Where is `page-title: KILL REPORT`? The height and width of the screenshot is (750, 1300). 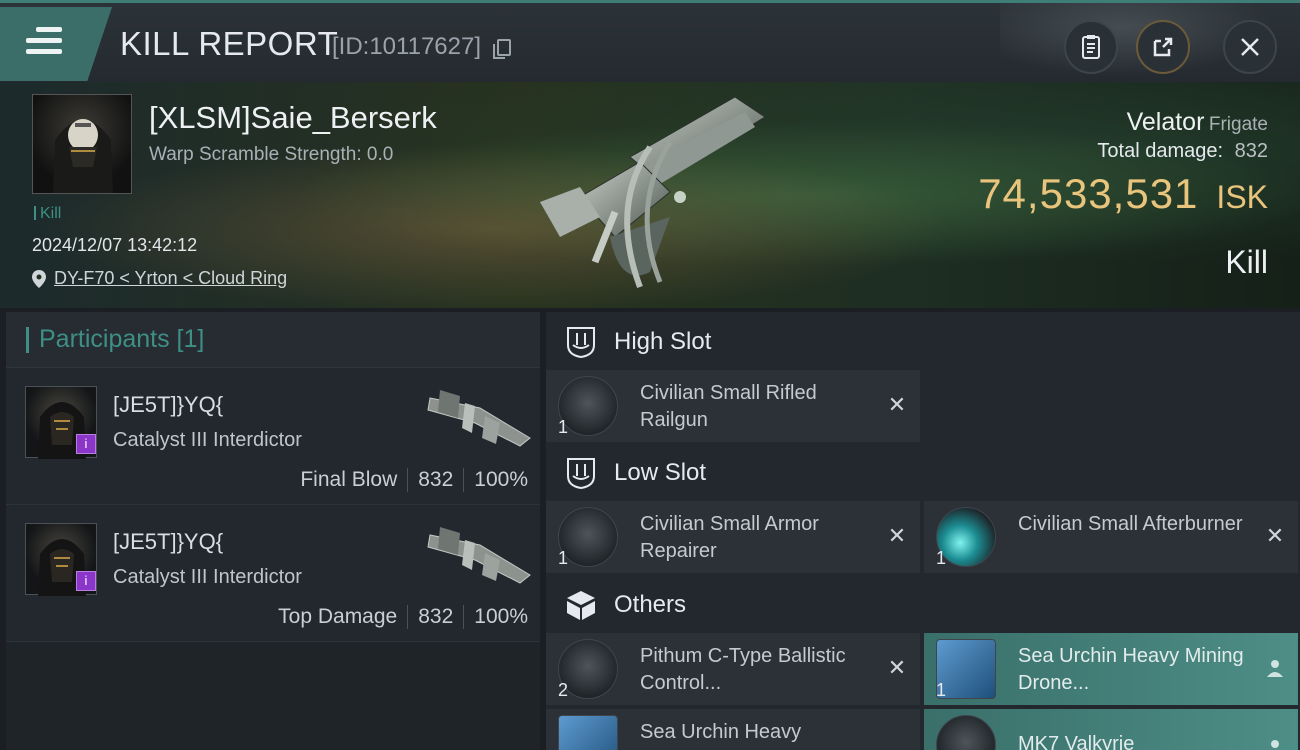
page-title: KILL REPORT is located at coordinates (229, 43).